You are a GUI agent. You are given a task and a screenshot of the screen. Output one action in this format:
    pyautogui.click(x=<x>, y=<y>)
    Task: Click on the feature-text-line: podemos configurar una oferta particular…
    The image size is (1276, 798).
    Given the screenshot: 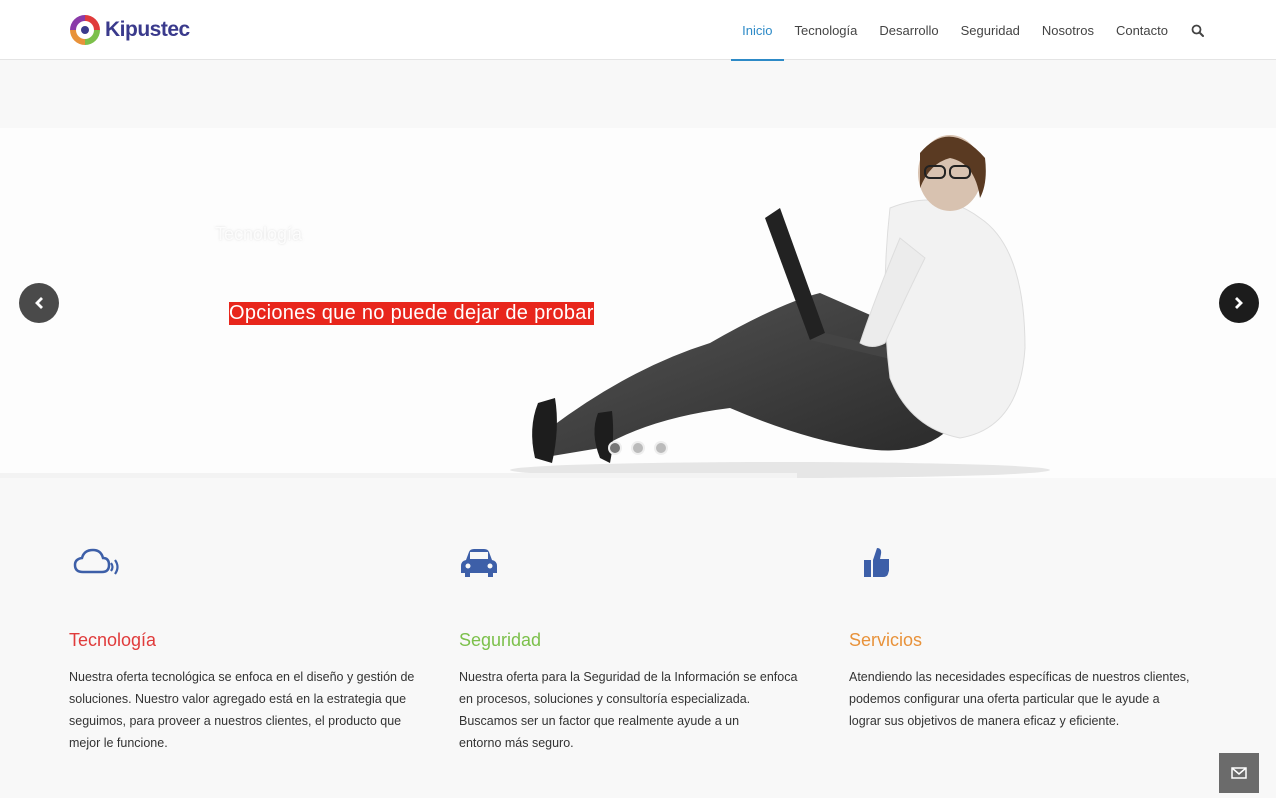 What is the action you would take?
    pyautogui.click(x=1004, y=699)
    